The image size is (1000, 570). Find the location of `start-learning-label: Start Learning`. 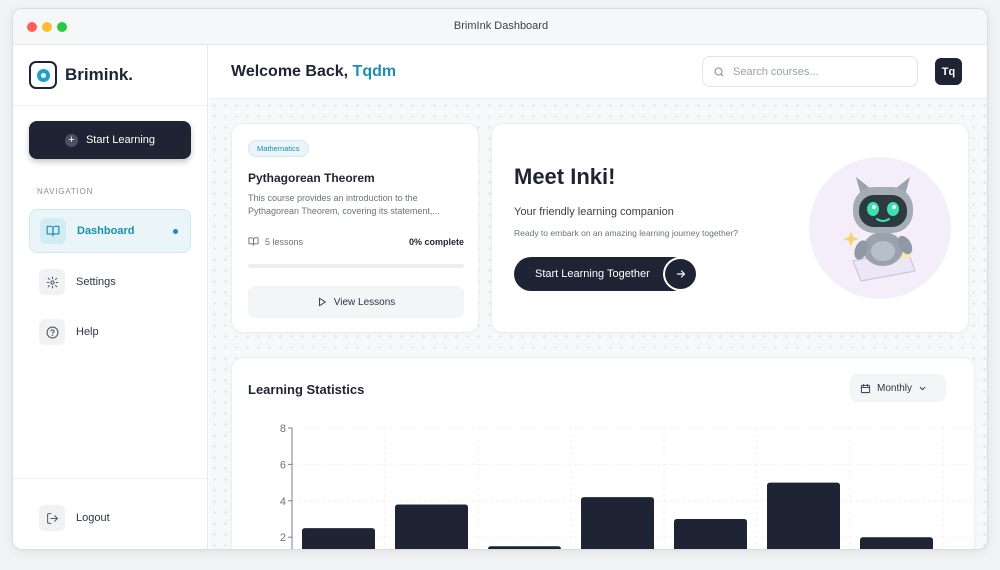

start-learning-label: Start Learning is located at coordinates (120, 140).